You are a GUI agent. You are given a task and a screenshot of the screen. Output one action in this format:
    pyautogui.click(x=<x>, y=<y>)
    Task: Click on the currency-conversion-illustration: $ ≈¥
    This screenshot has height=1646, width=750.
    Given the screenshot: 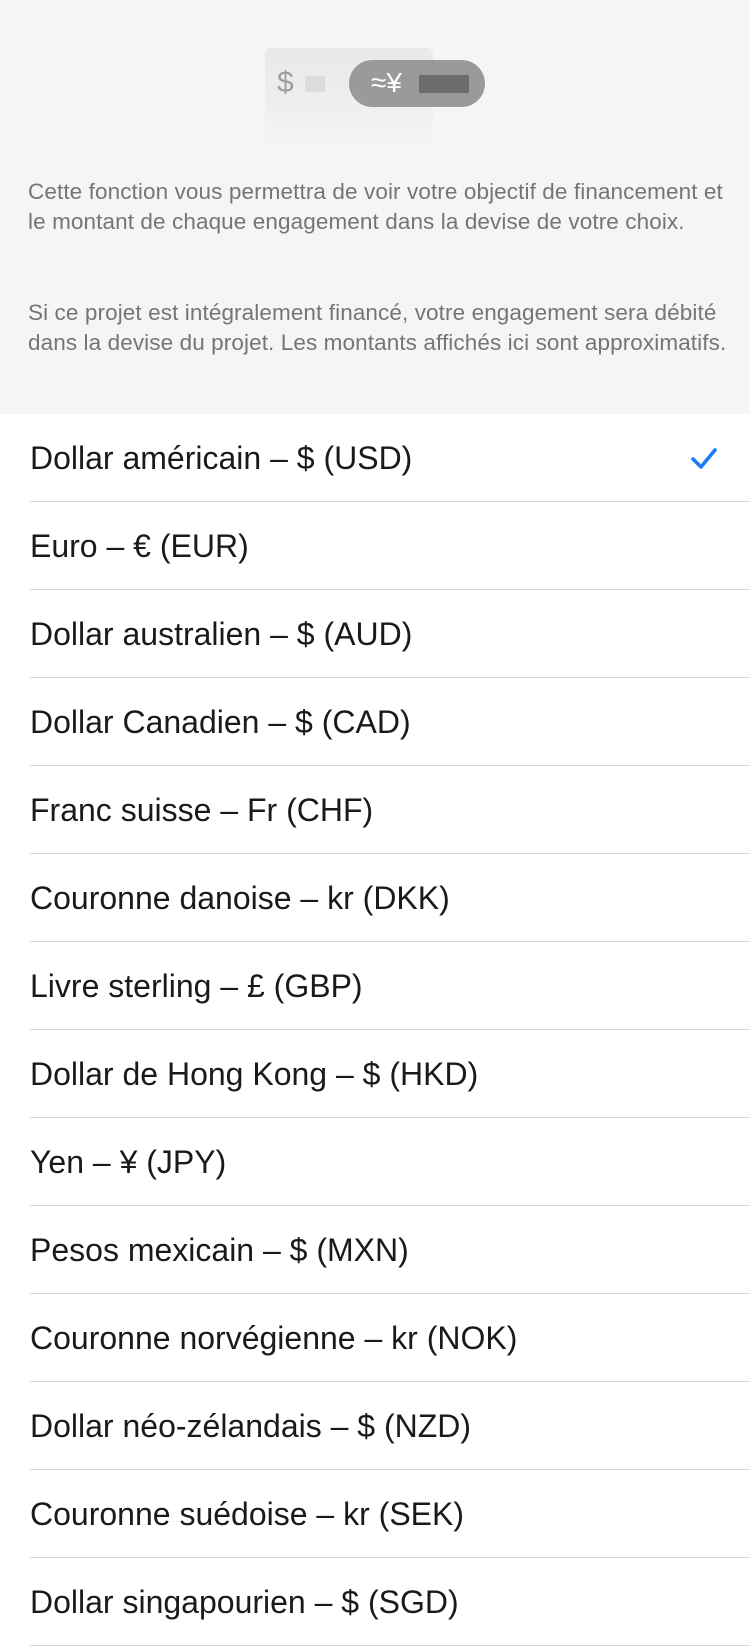 What is the action you would take?
    pyautogui.click(x=375, y=98)
    